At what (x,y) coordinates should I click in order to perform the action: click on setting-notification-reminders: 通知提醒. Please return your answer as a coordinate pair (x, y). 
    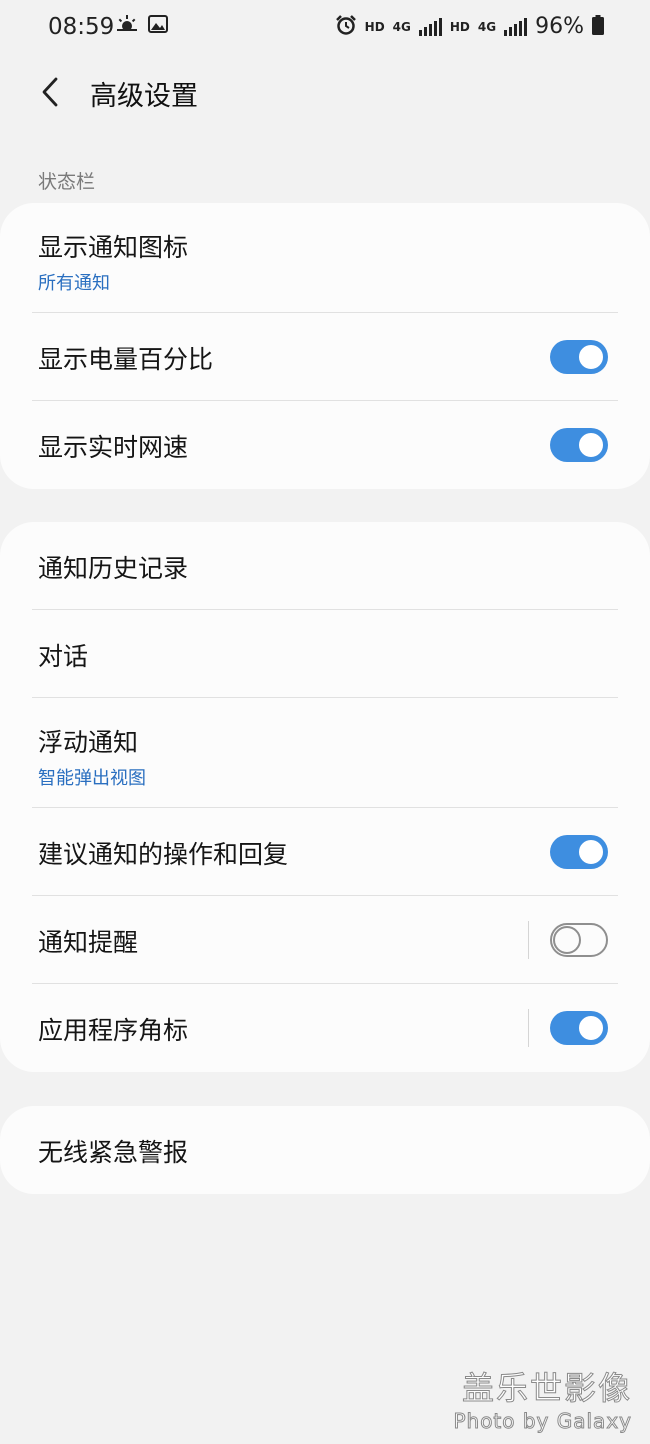
    Looking at the image, I should click on (325, 940).